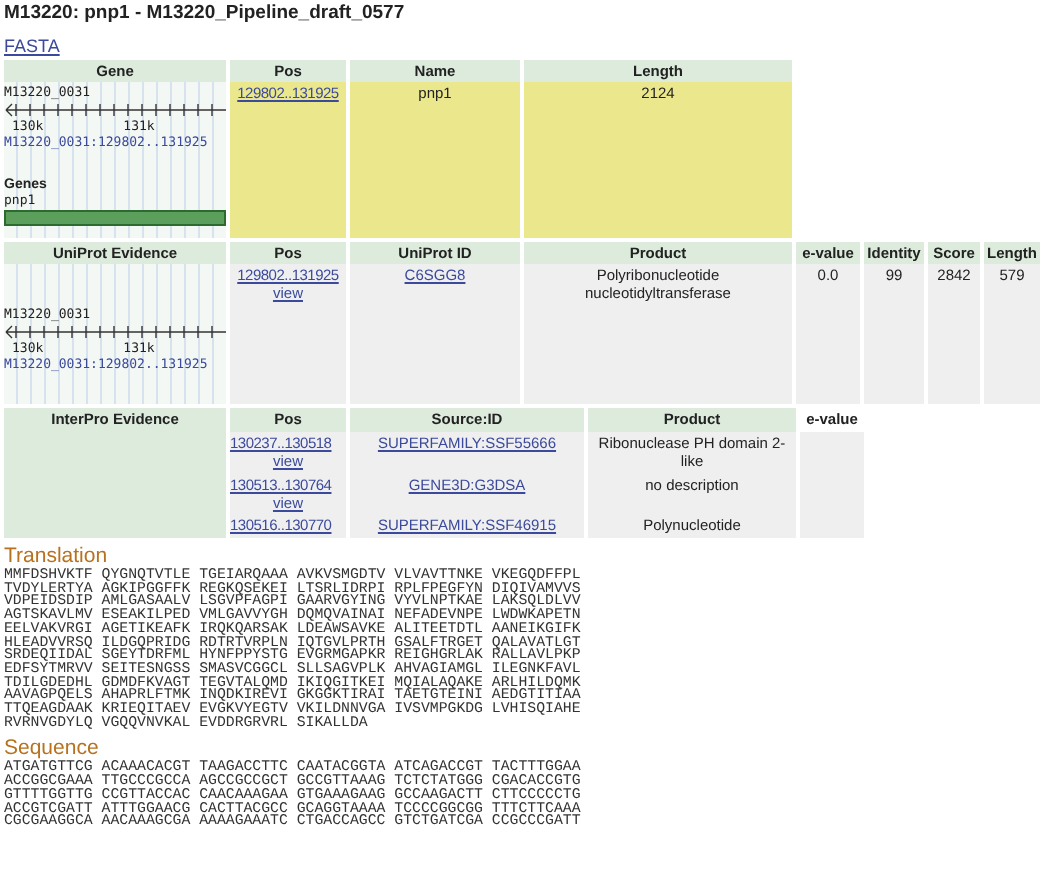  I want to click on gene-feature-bar, so click(115, 218).